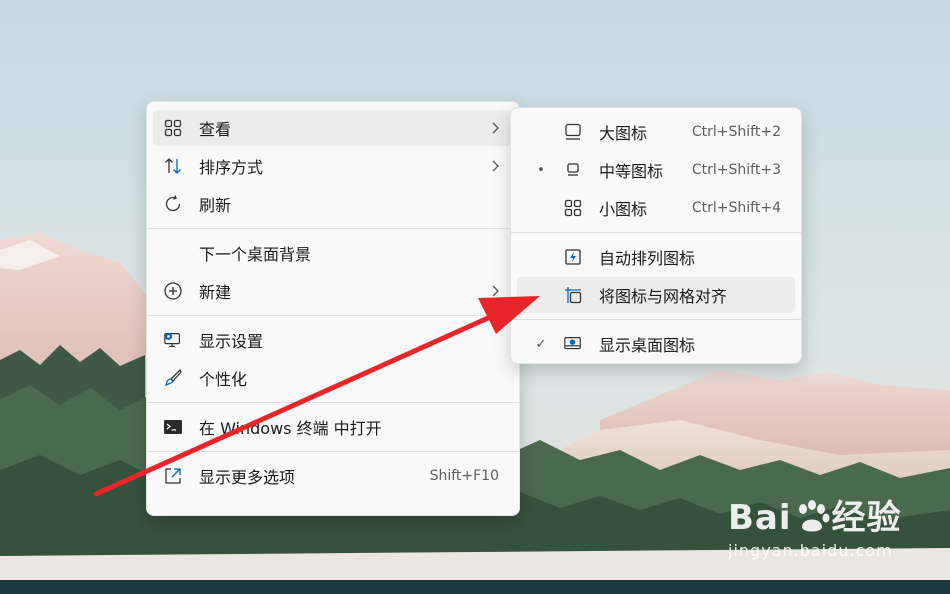  Describe the element at coordinates (173, 340) in the screenshot. I see `display-settings-icon` at that location.